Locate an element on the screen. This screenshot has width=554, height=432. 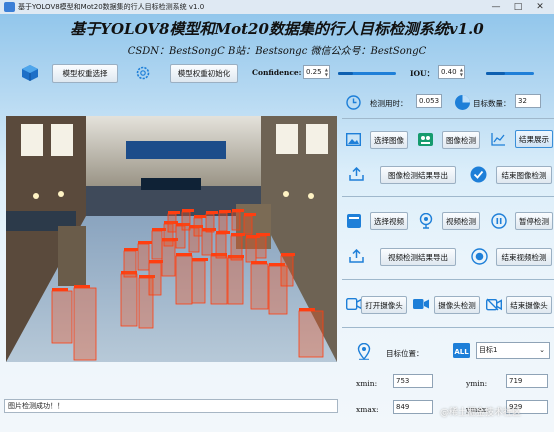
video-camera-icon is located at coordinates (420, 304).